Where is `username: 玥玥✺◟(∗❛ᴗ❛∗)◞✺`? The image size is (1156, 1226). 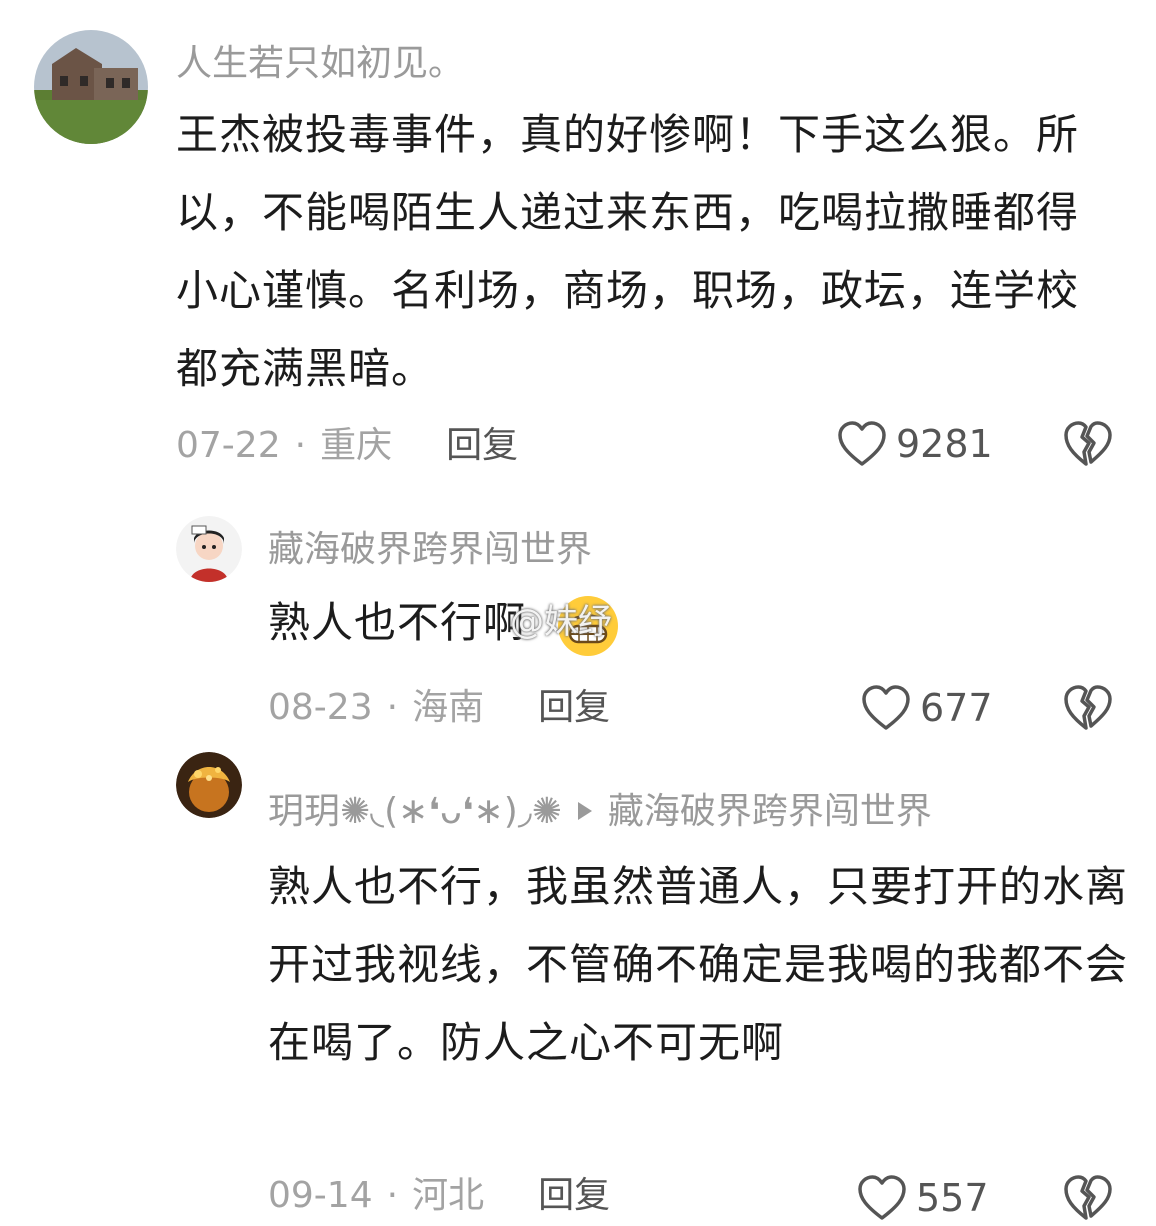
username: 玥玥✺◟(∗❛ᴗ❛∗)◞✺ is located at coordinates (415, 811).